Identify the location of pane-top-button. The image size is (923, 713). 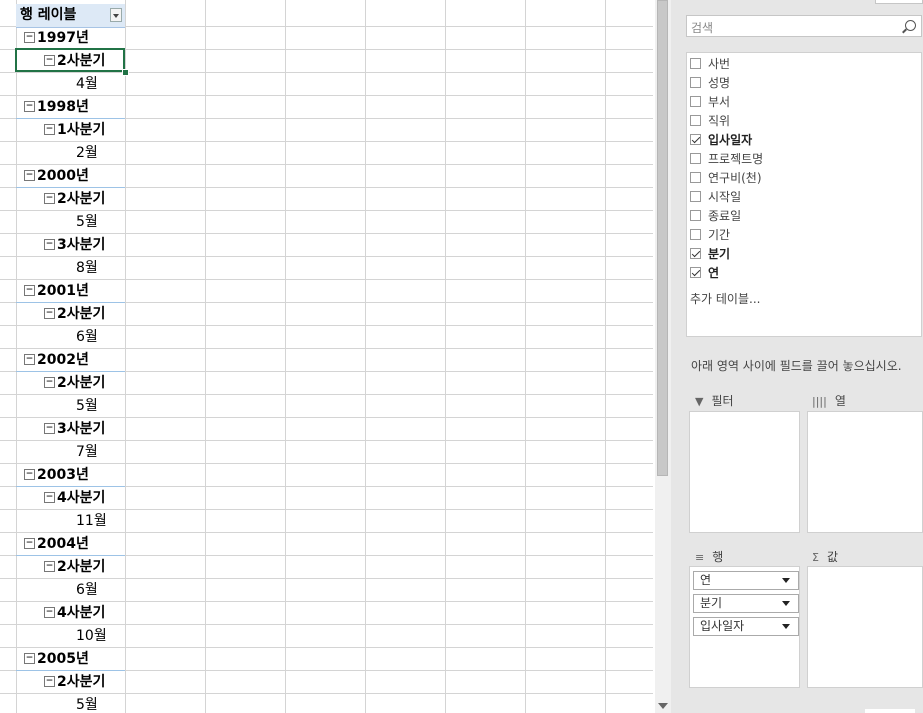
(899, 2).